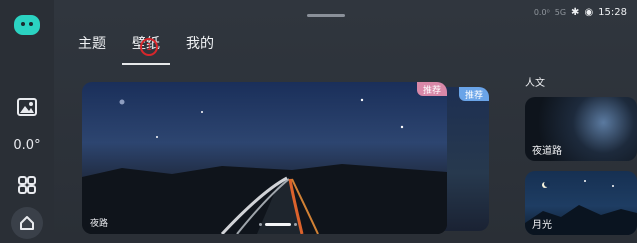 This screenshot has width=637, height=243. What do you see at coordinates (612, 12) in the screenshot?
I see `status-time: 15:28` at bounding box center [612, 12].